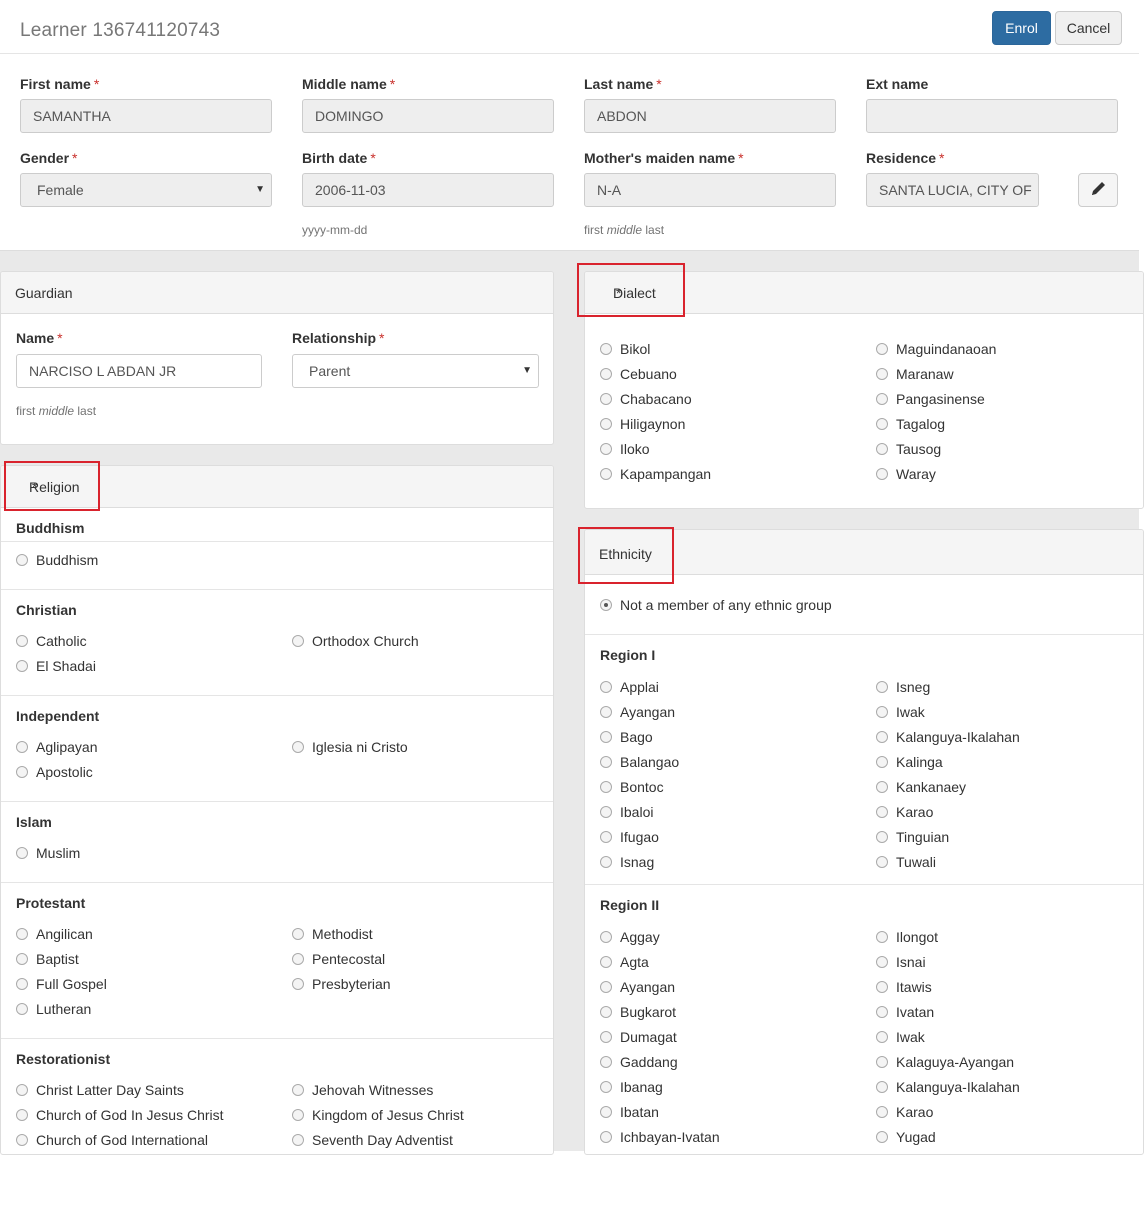  What do you see at coordinates (632, 787) in the screenshot?
I see `ethnicity-option-bontoc: Bontoc` at bounding box center [632, 787].